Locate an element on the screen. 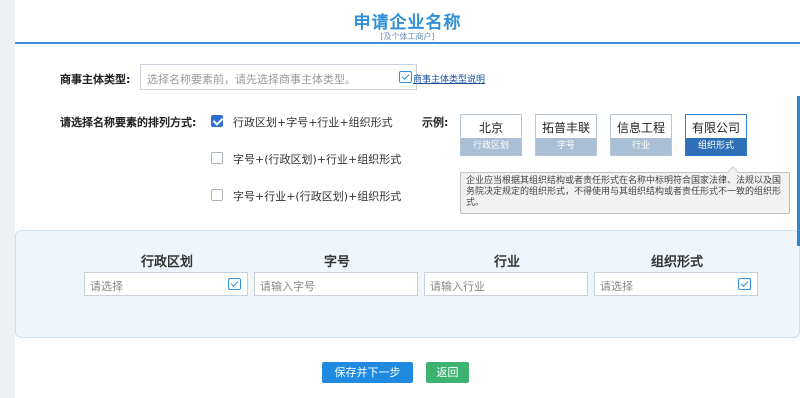 The height and width of the screenshot is (398, 800). example-card-region: 北京 行政区划 is located at coordinates (491, 135).